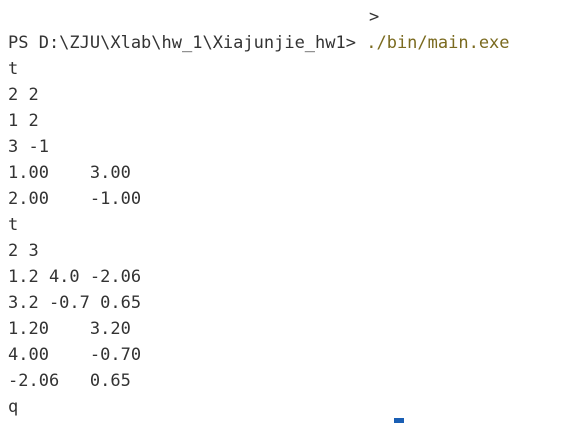 The width and height of the screenshot is (582, 423). Describe the element at coordinates (75, 355) in the screenshot. I see `output-line: 4.00 -0.70` at that location.